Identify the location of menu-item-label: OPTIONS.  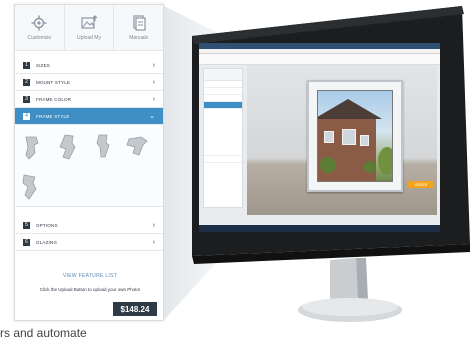
(47, 225).